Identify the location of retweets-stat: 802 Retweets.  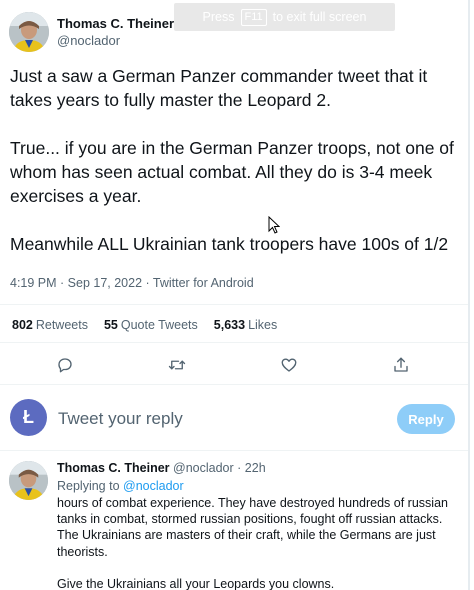
(50, 325).